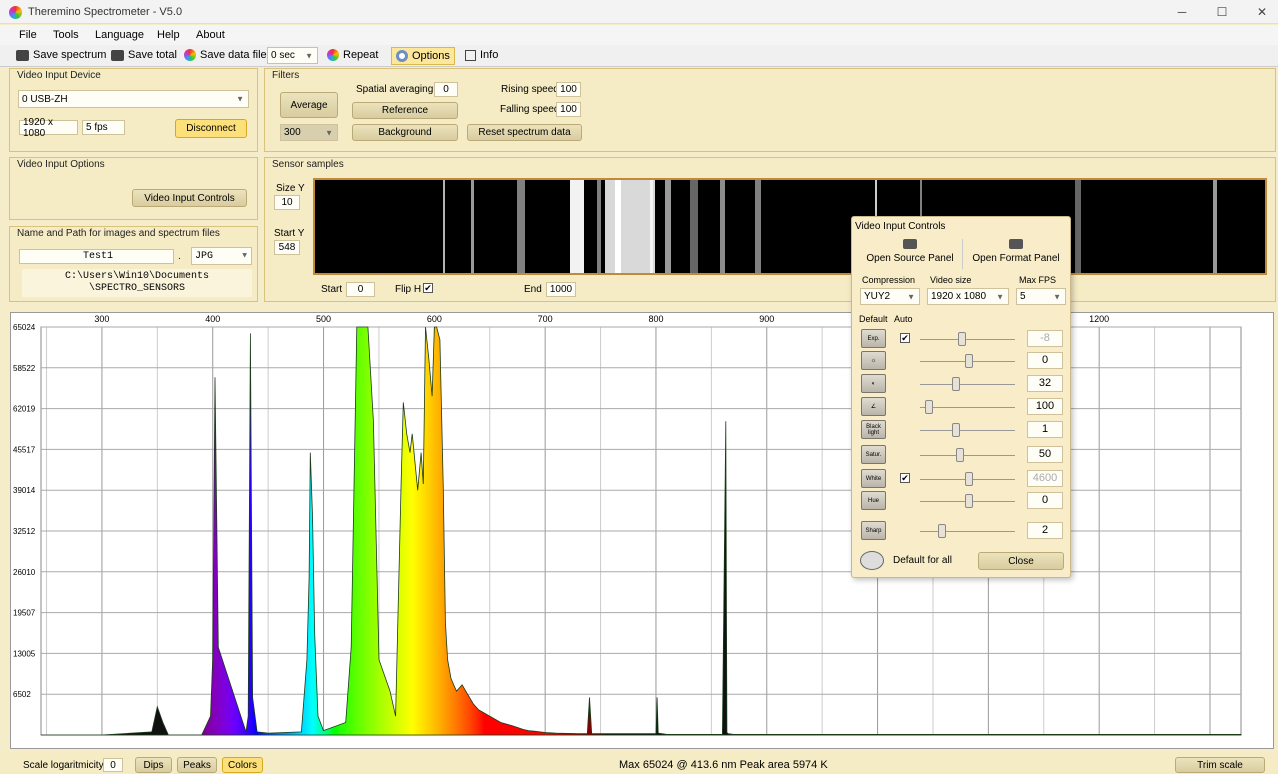  I want to click on minimize-button: ─, so click(1182, 12).